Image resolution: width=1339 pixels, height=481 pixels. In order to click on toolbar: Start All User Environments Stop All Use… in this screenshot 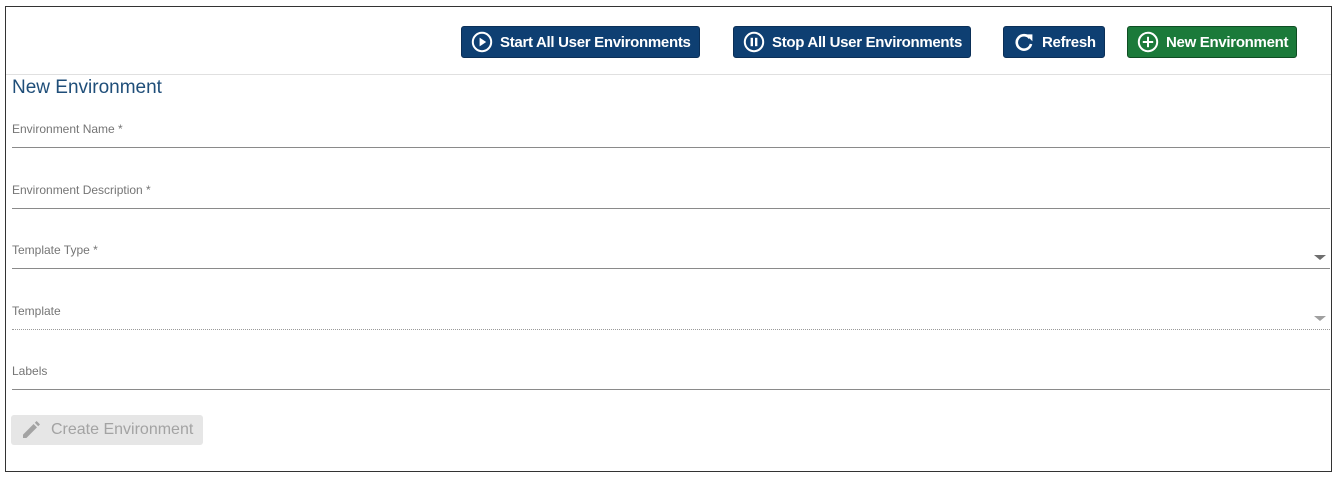, I will do `click(668, 41)`.